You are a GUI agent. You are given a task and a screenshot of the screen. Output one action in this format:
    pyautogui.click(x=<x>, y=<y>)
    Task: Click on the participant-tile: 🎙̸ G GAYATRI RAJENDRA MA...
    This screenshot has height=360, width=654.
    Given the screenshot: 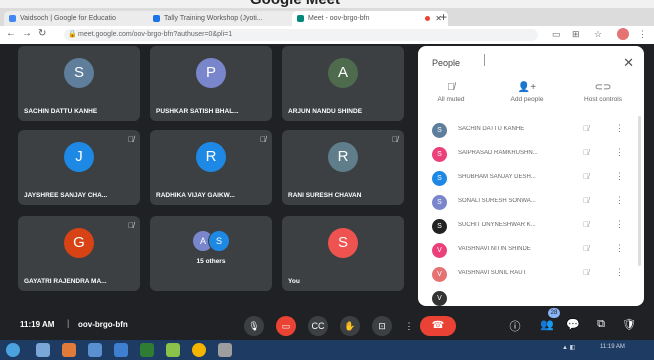 What is the action you would take?
    pyautogui.click(x=79, y=253)
    